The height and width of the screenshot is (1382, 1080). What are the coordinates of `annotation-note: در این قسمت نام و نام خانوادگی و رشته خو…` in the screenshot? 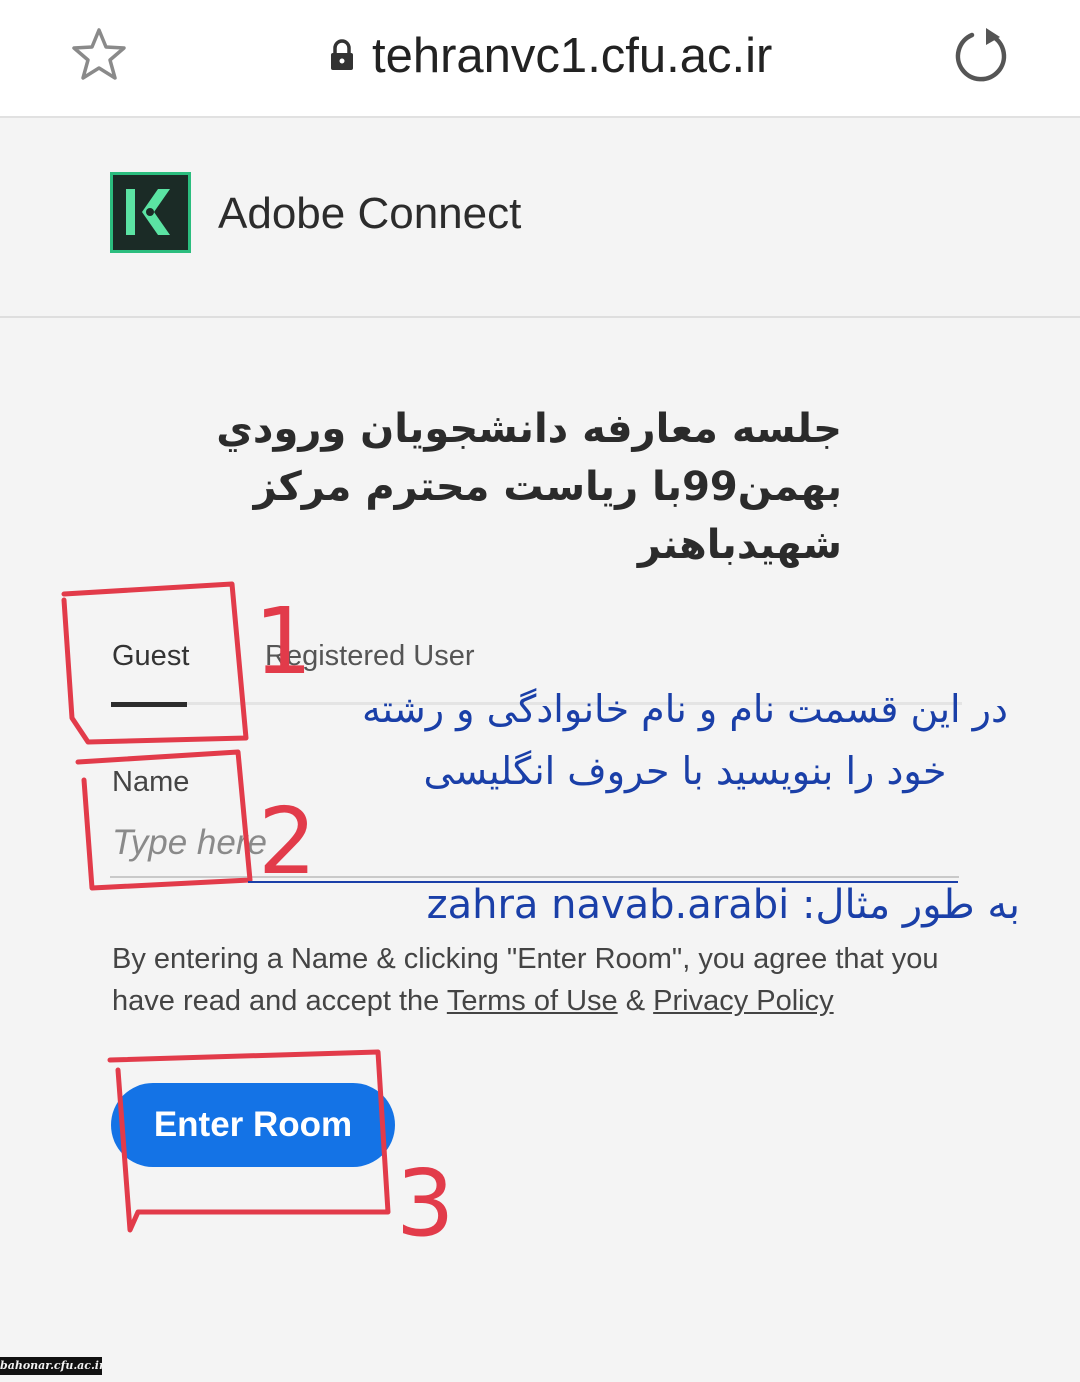 It's located at (685, 740).